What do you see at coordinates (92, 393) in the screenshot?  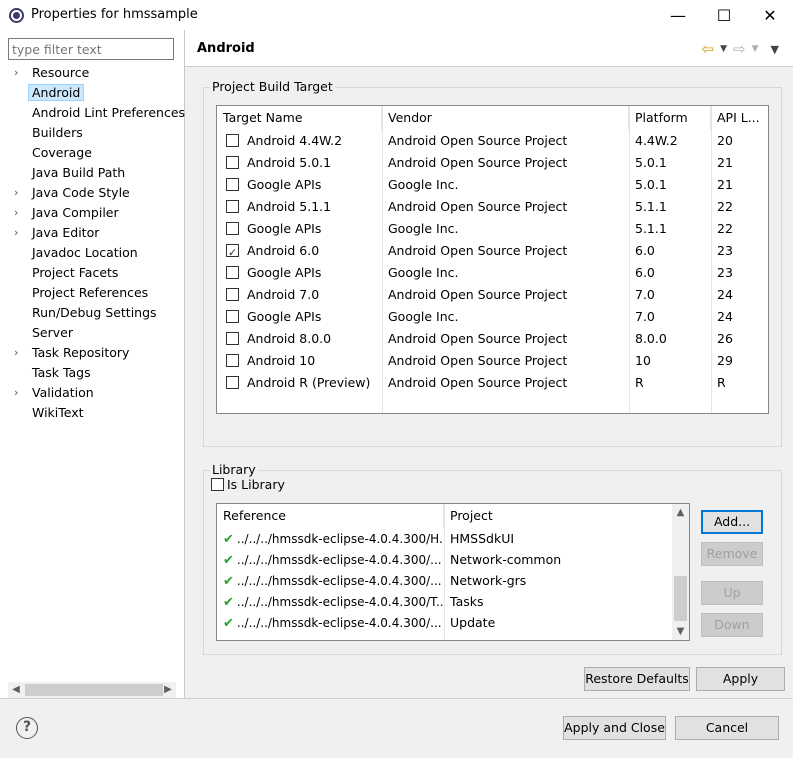 I see `tree-item: › Validation` at bounding box center [92, 393].